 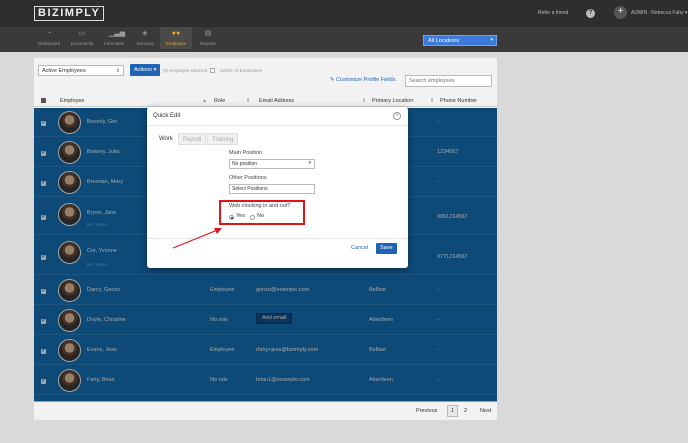 I want to click on nav-label: Services, so click(x=145, y=43).